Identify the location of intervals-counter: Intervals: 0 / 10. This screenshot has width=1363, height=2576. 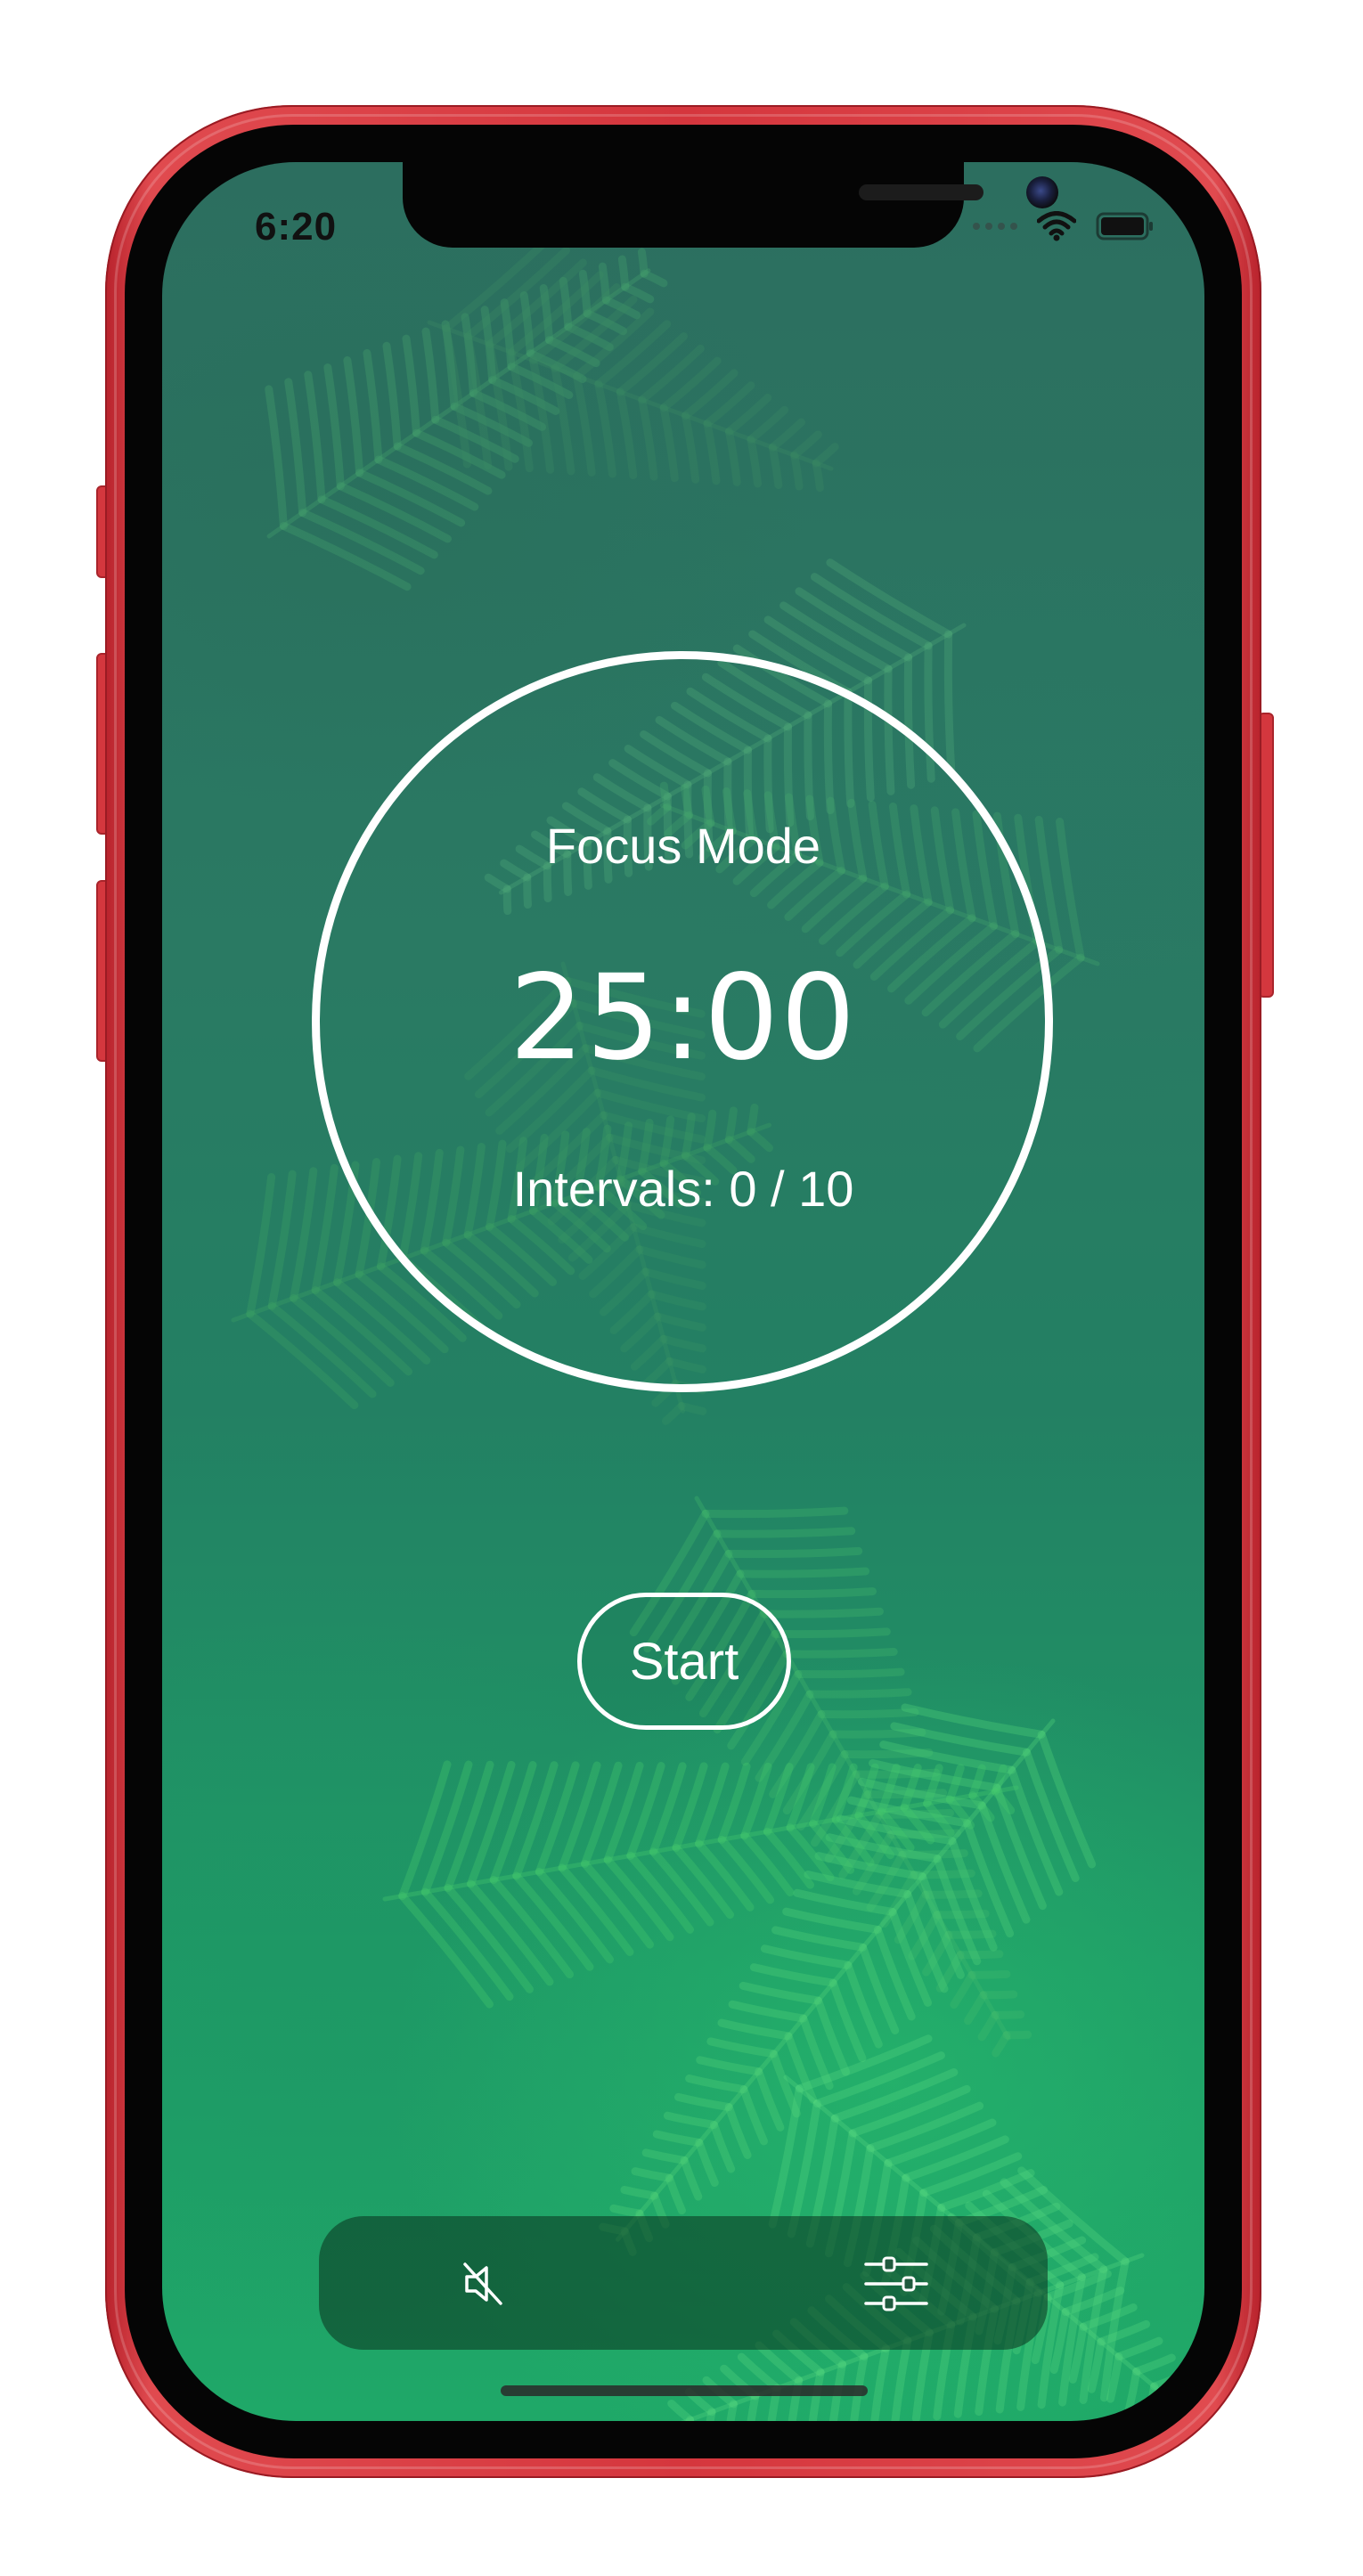
(683, 1189).